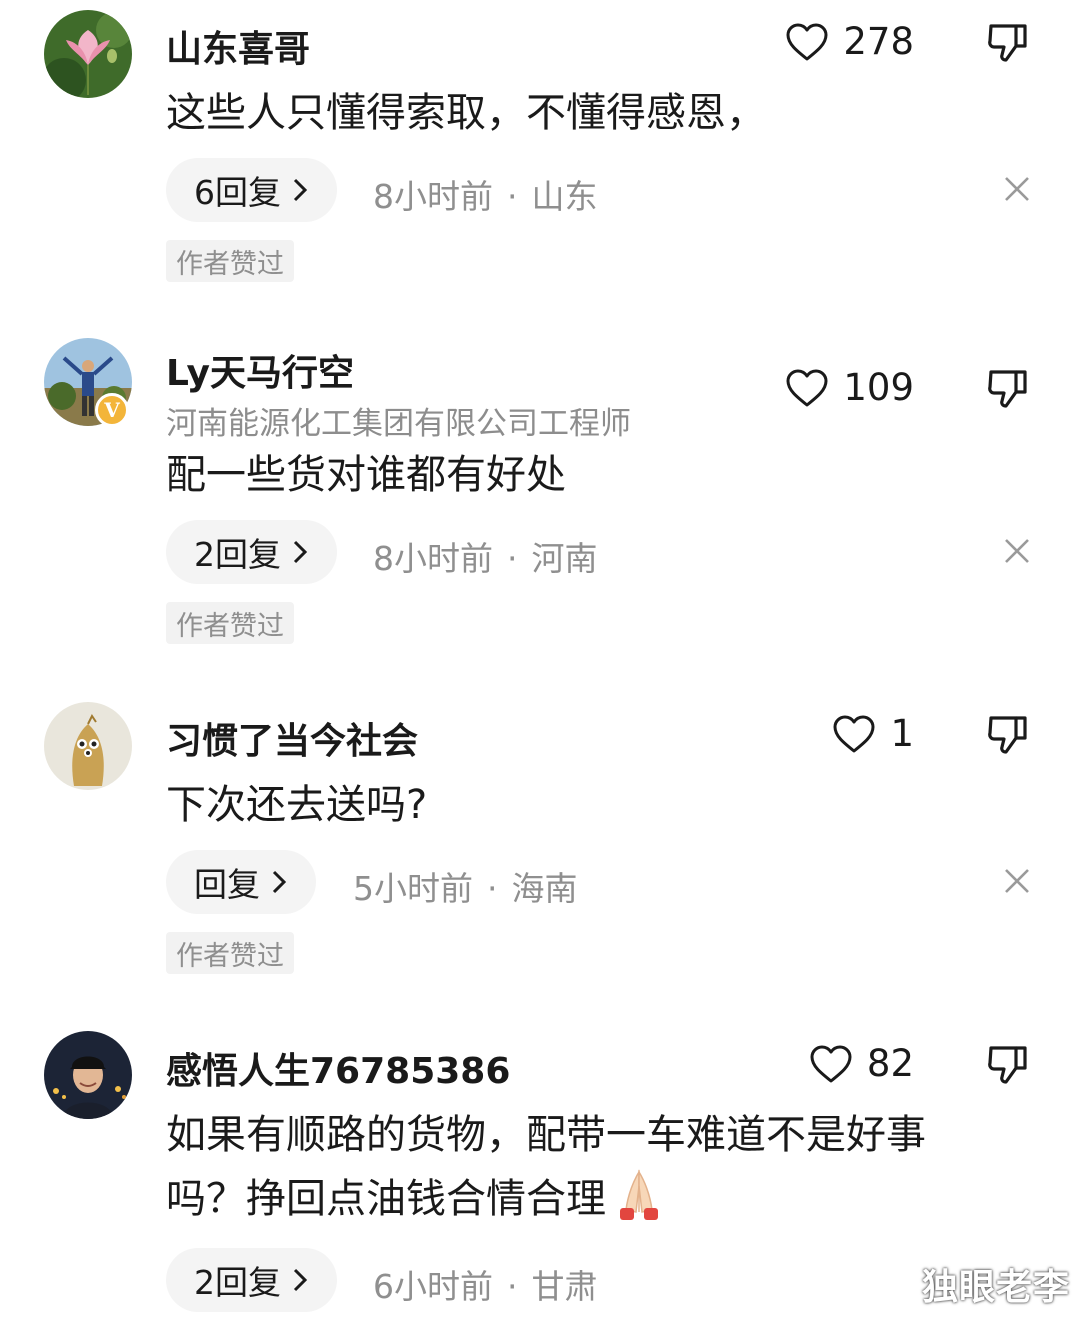  What do you see at coordinates (546, 1135) in the screenshot?
I see `comment-text-line: 如果有顺路的货物，配带一车难道不是好事` at bounding box center [546, 1135].